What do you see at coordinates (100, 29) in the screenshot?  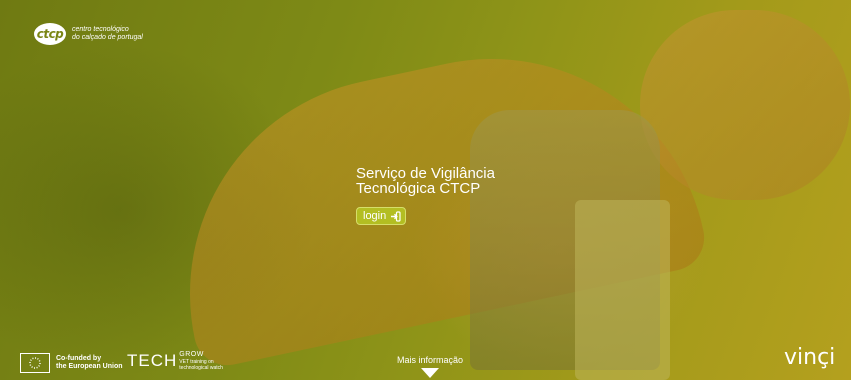 I see `logo-line-1: centro tecnológico` at bounding box center [100, 29].